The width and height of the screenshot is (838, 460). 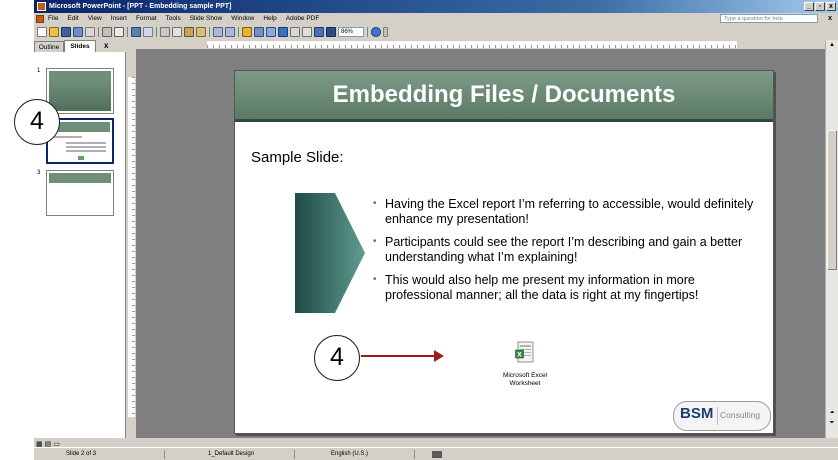 What do you see at coordinates (297, 157) in the screenshot?
I see `slide-subtitle: Sample Slide:` at bounding box center [297, 157].